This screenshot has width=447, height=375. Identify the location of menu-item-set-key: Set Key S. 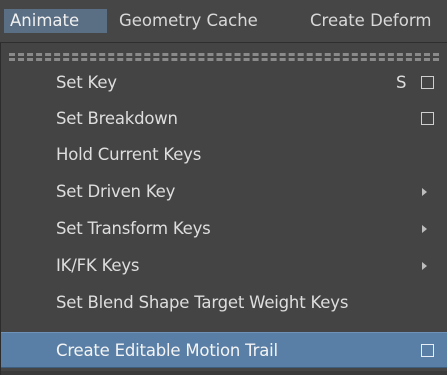
(224, 83).